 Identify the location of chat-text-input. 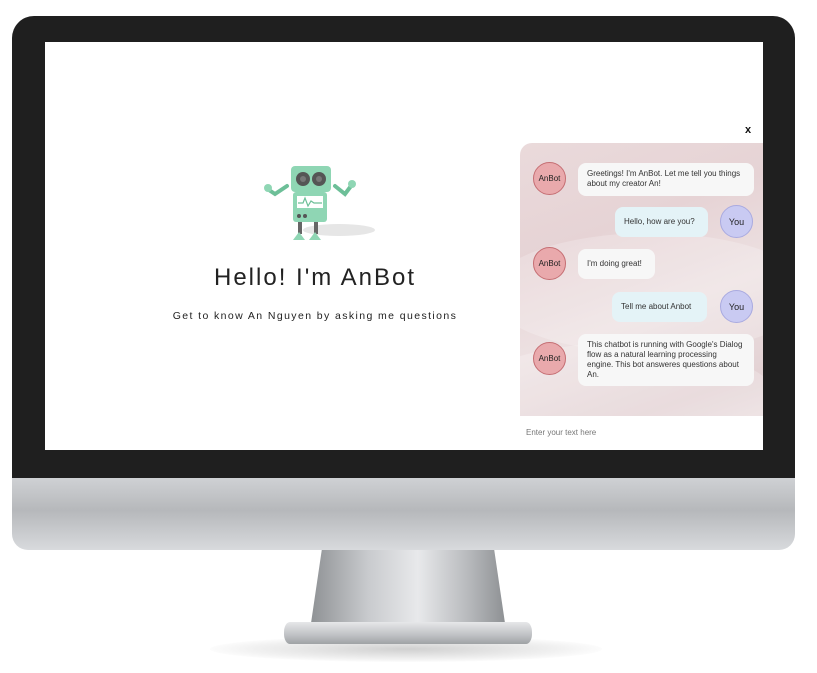
(638, 432).